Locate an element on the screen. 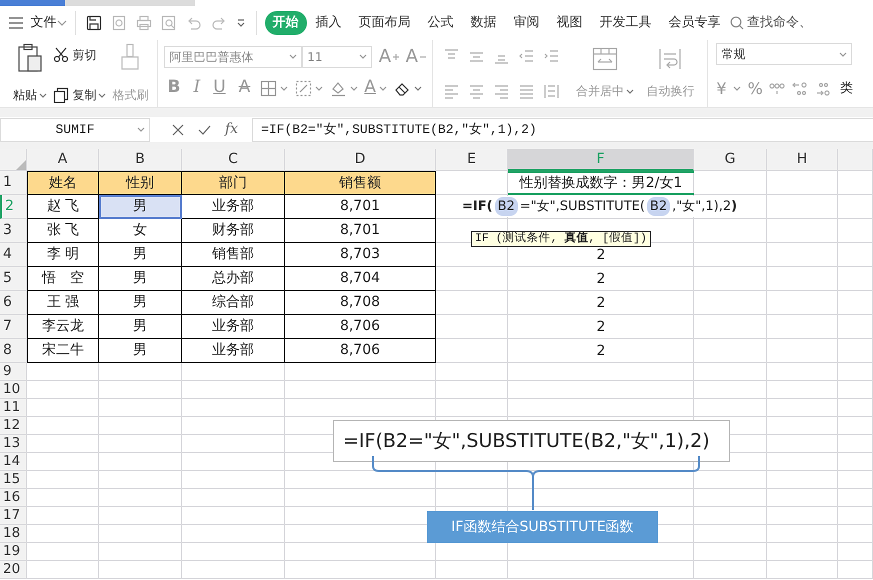 This screenshot has height=580, width=873. table-cell: 李 明 is located at coordinates (63, 255).